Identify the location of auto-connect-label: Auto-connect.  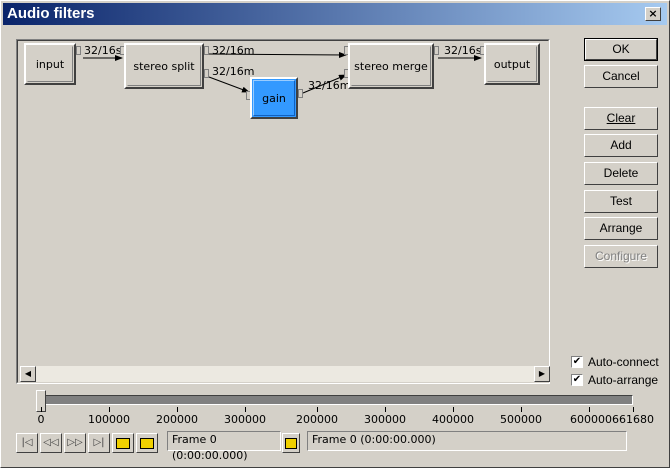
(623, 362).